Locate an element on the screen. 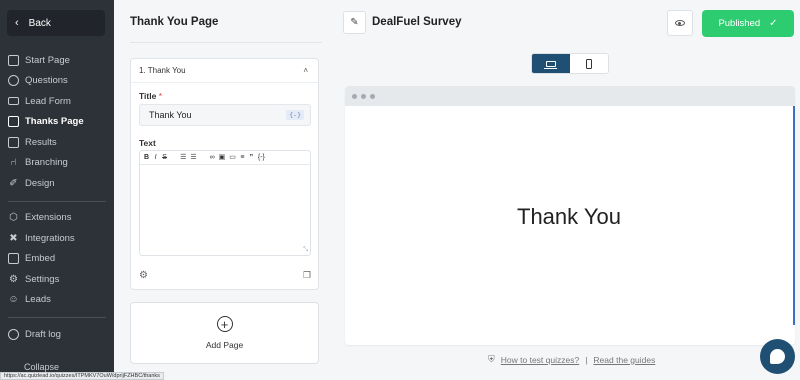 The image size is (800, 380). envelope-icon is located at coordinates (13, 101).